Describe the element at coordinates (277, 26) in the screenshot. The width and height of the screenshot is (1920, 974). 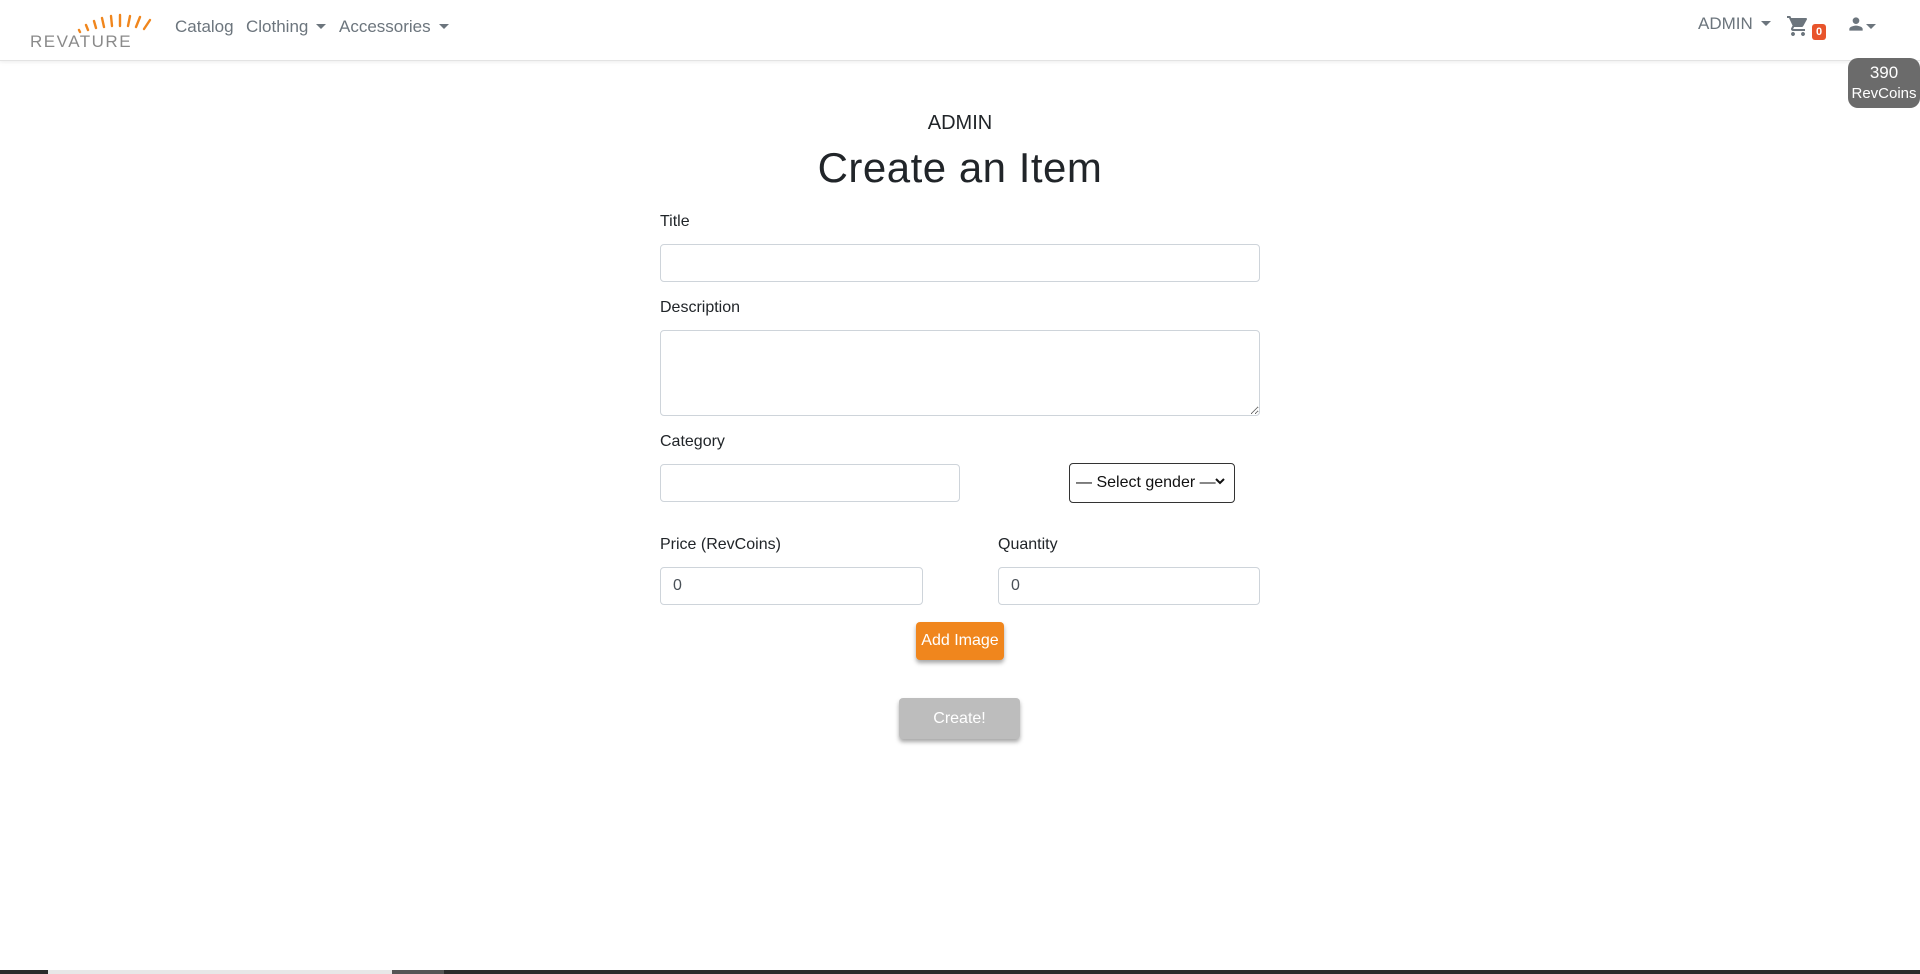
I see `nav-clothing-label: Clothing` at that location.